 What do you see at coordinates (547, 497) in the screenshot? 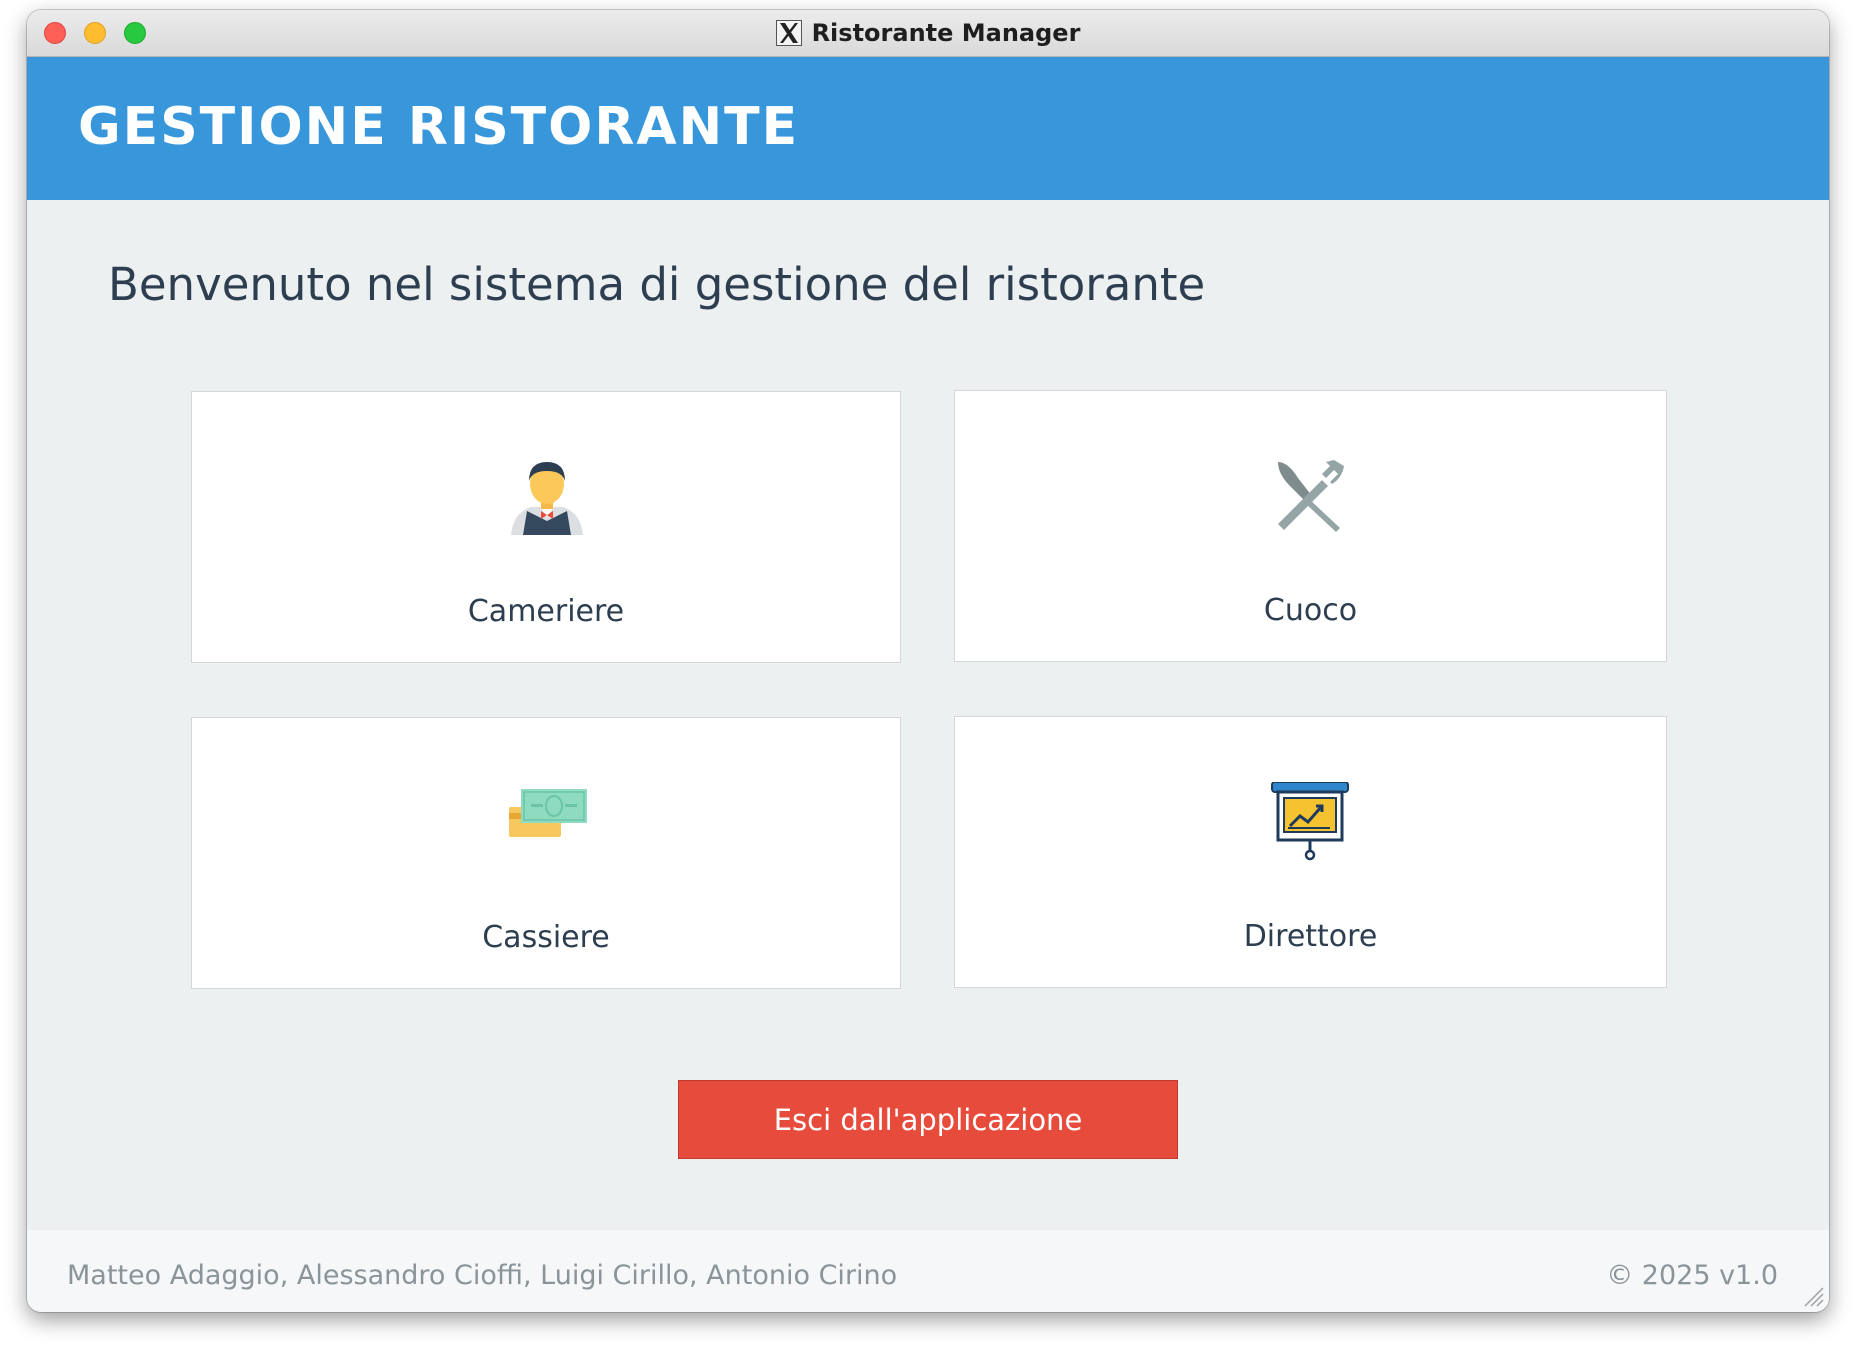
I see `waiter-icon` at bounding box center [547, 497].